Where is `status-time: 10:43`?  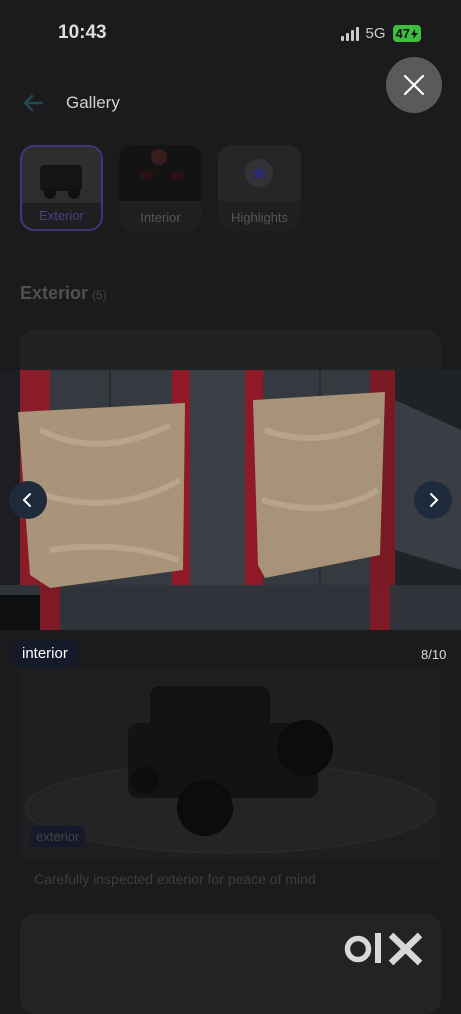 status-time: 10:43 is located at coordinates (82, 32).